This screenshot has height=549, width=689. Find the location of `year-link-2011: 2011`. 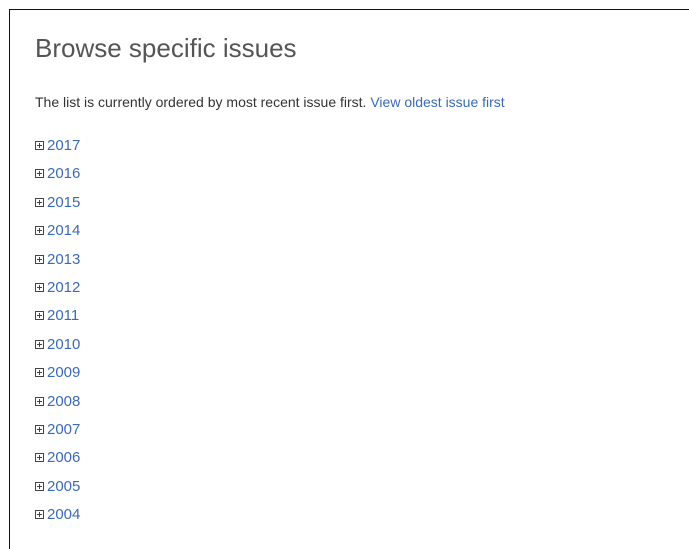

year-link-2011: 2011 is located at coordinates (63, 316).